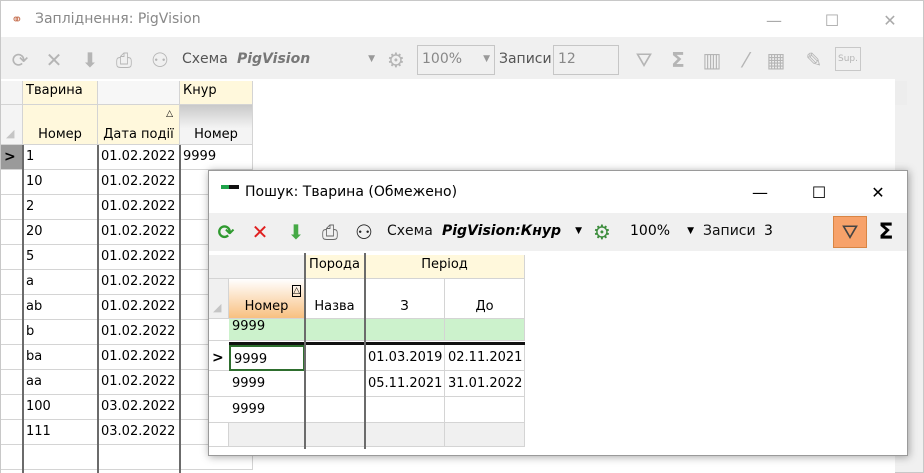 This screenshot has width=924, height=473. Describe the element at coordinates (405, 330) in the screenshot. I see `filter-cell-from` at that location.